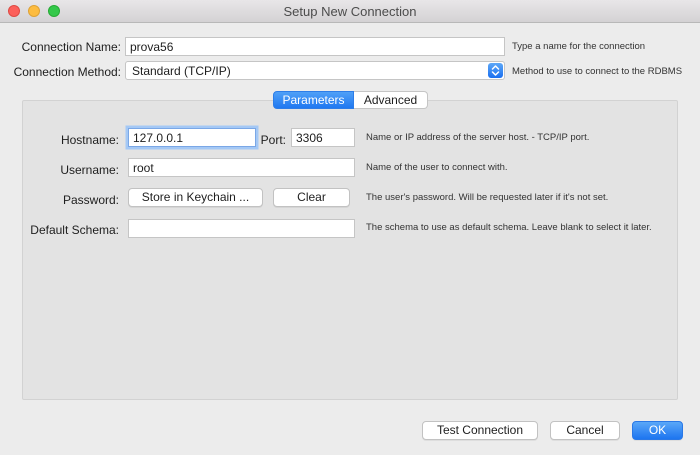 Image resolution: width=700 pixels, height=455 pixels. I want to click on port-input: 3306, so click(323, 137).